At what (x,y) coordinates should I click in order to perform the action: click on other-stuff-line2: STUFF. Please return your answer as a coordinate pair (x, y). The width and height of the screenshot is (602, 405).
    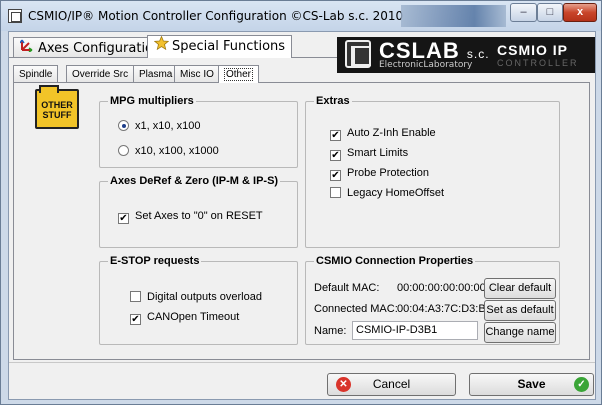
    Looking at the image, I should click on (57, 115).